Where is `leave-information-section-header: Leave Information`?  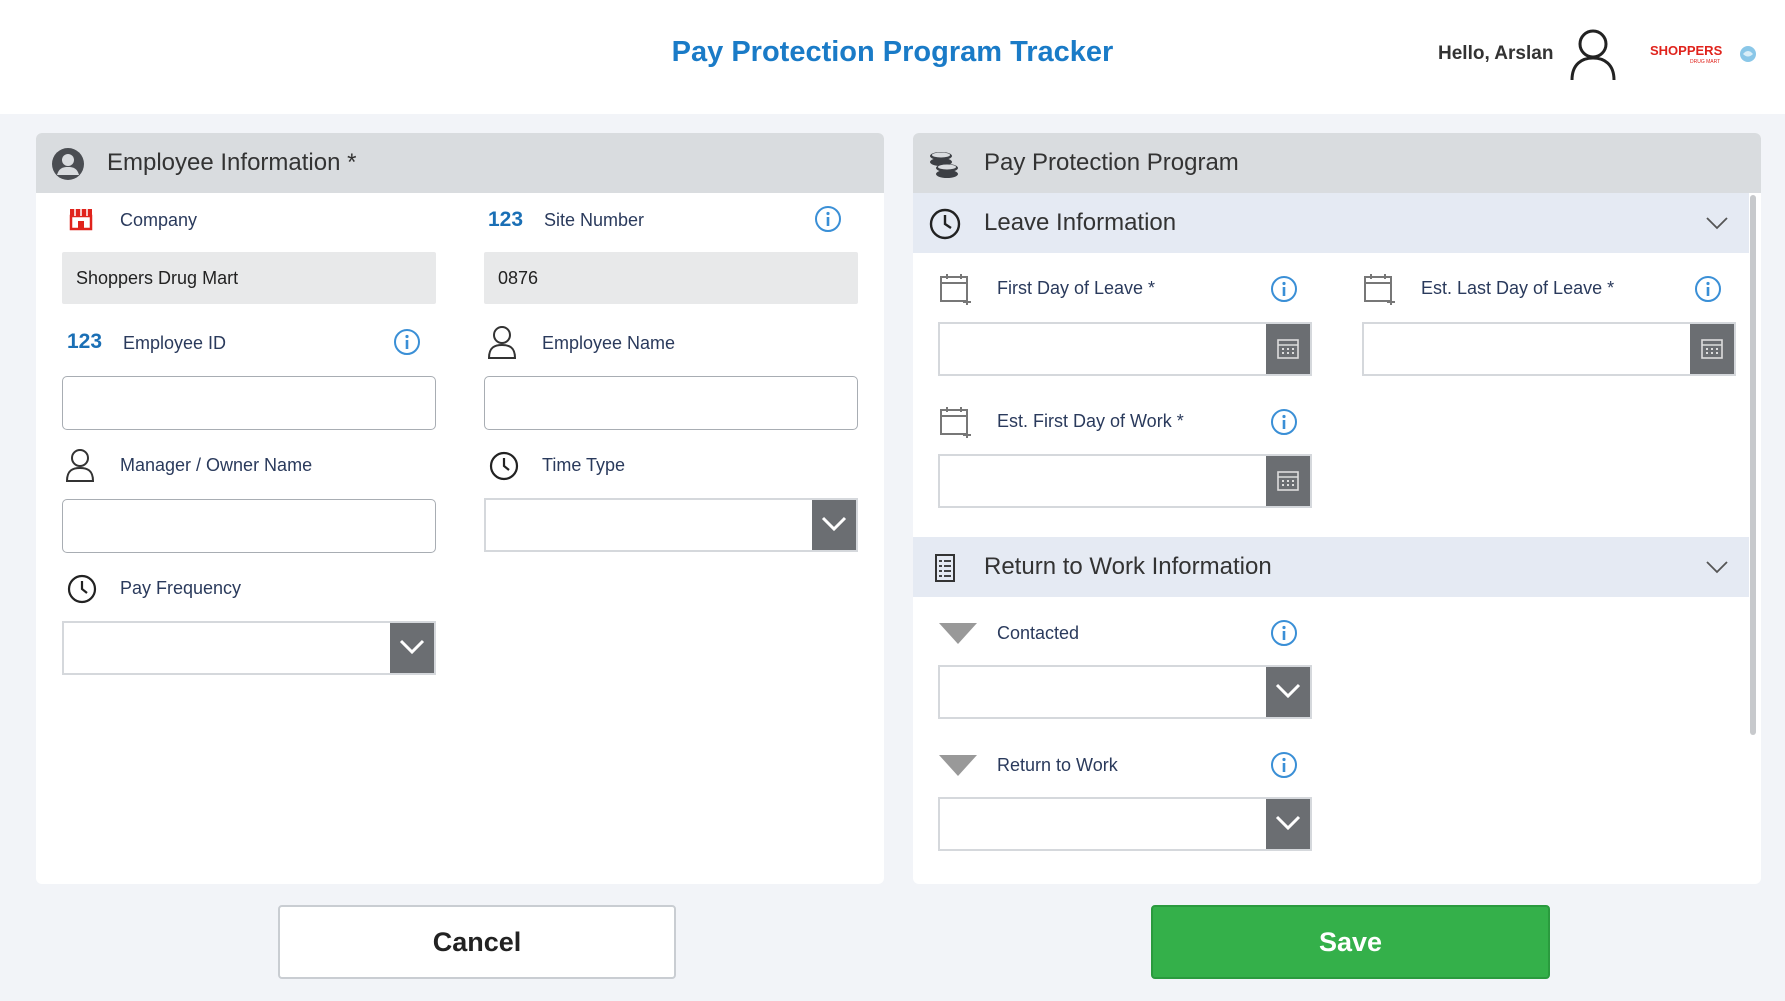
leave-information-section-header: Leave Information is located at coordinates (1331, 223).